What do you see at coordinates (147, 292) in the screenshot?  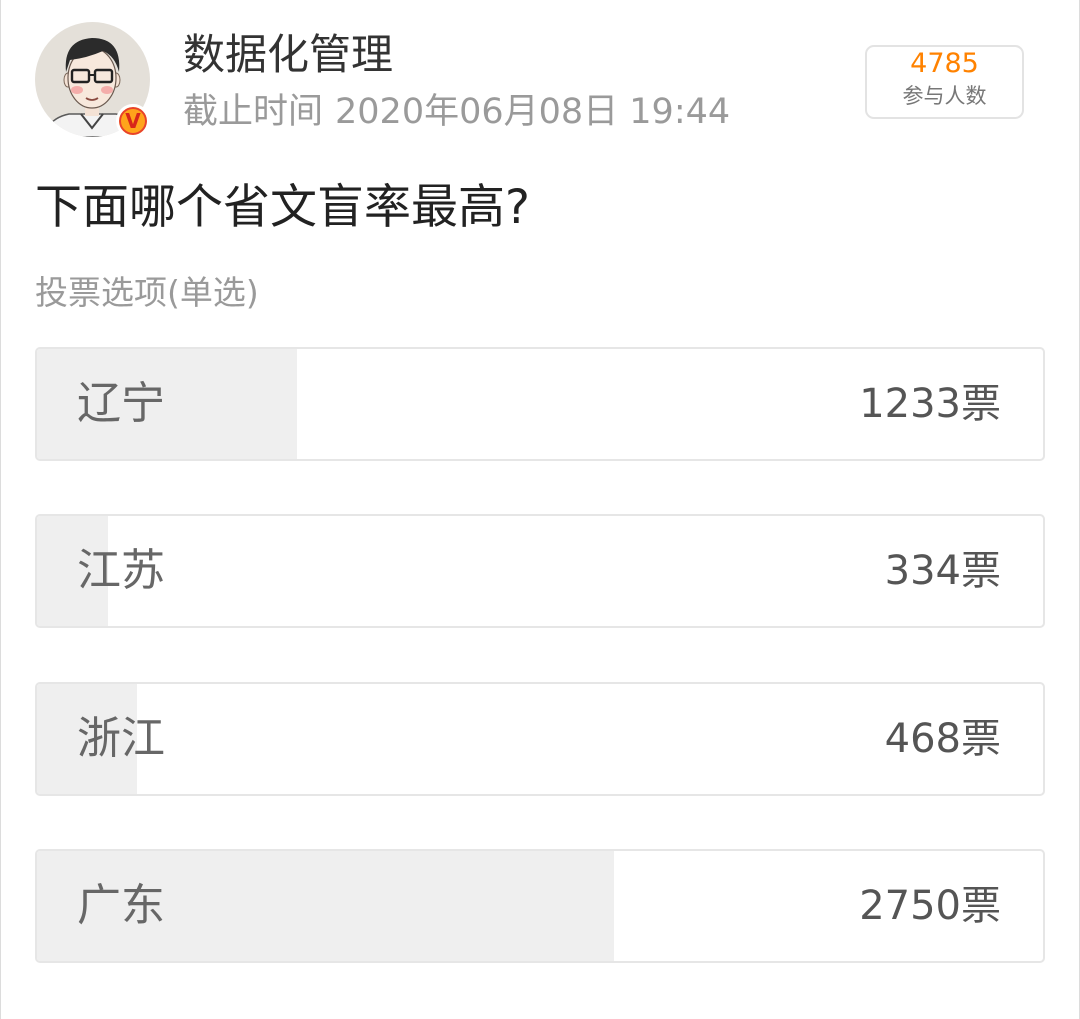 I see `options-header: 投票选项(单选)` at bounding box center [147, 292].